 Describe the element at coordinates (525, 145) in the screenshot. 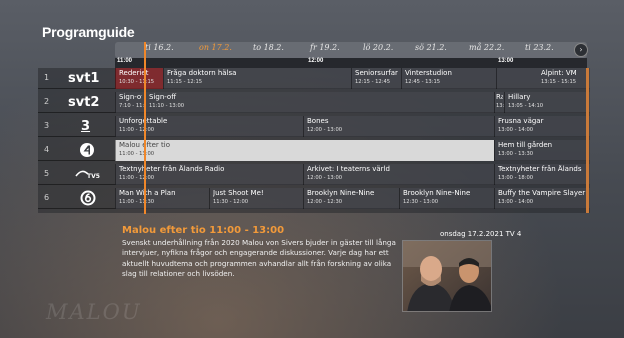

I see `program-title: Hem till gården` at that location.